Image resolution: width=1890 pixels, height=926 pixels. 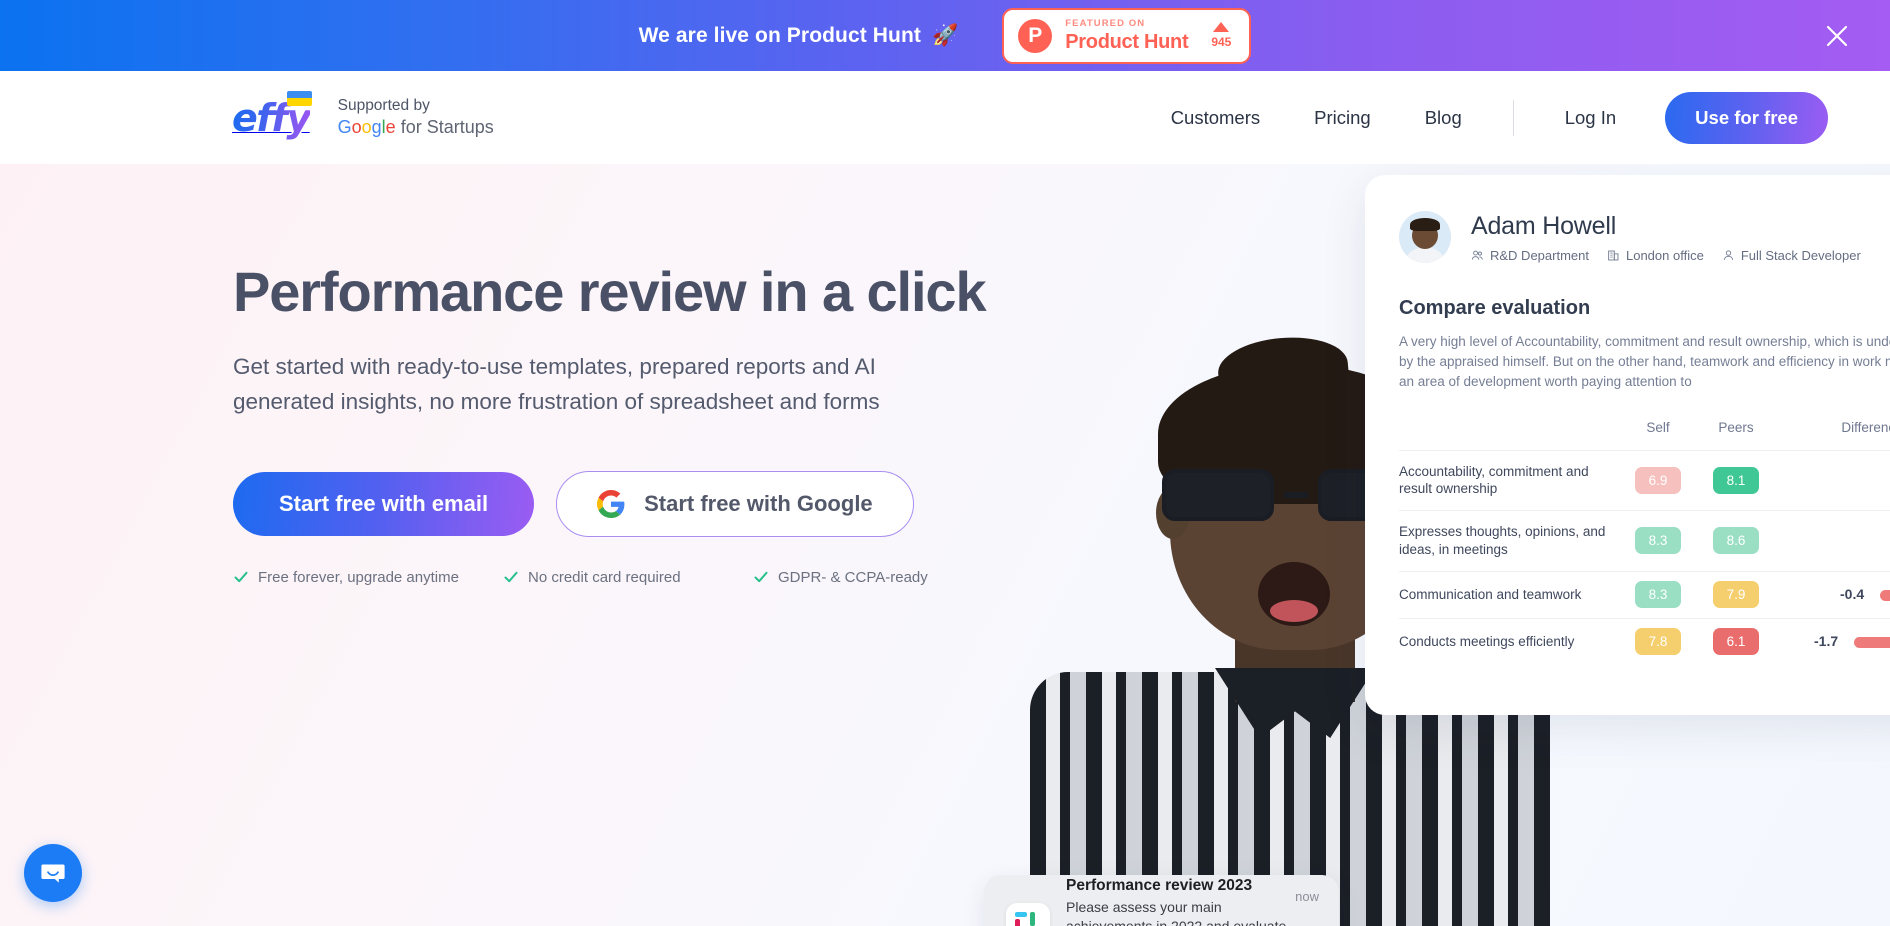 I want to click on nav-item-blog: Blog, so click(x=1443, y=118).